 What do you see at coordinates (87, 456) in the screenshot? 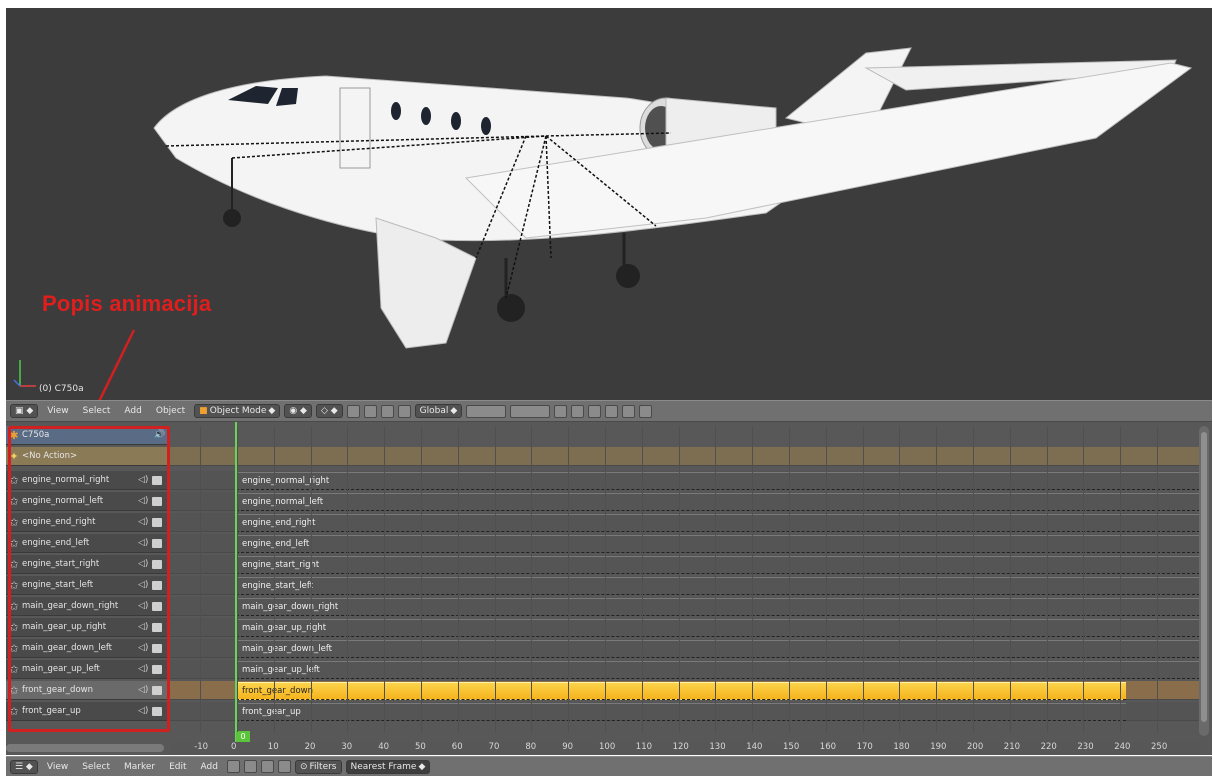
I see `channel-action: ✦ <No Action>` at bounding box center [87, 456].